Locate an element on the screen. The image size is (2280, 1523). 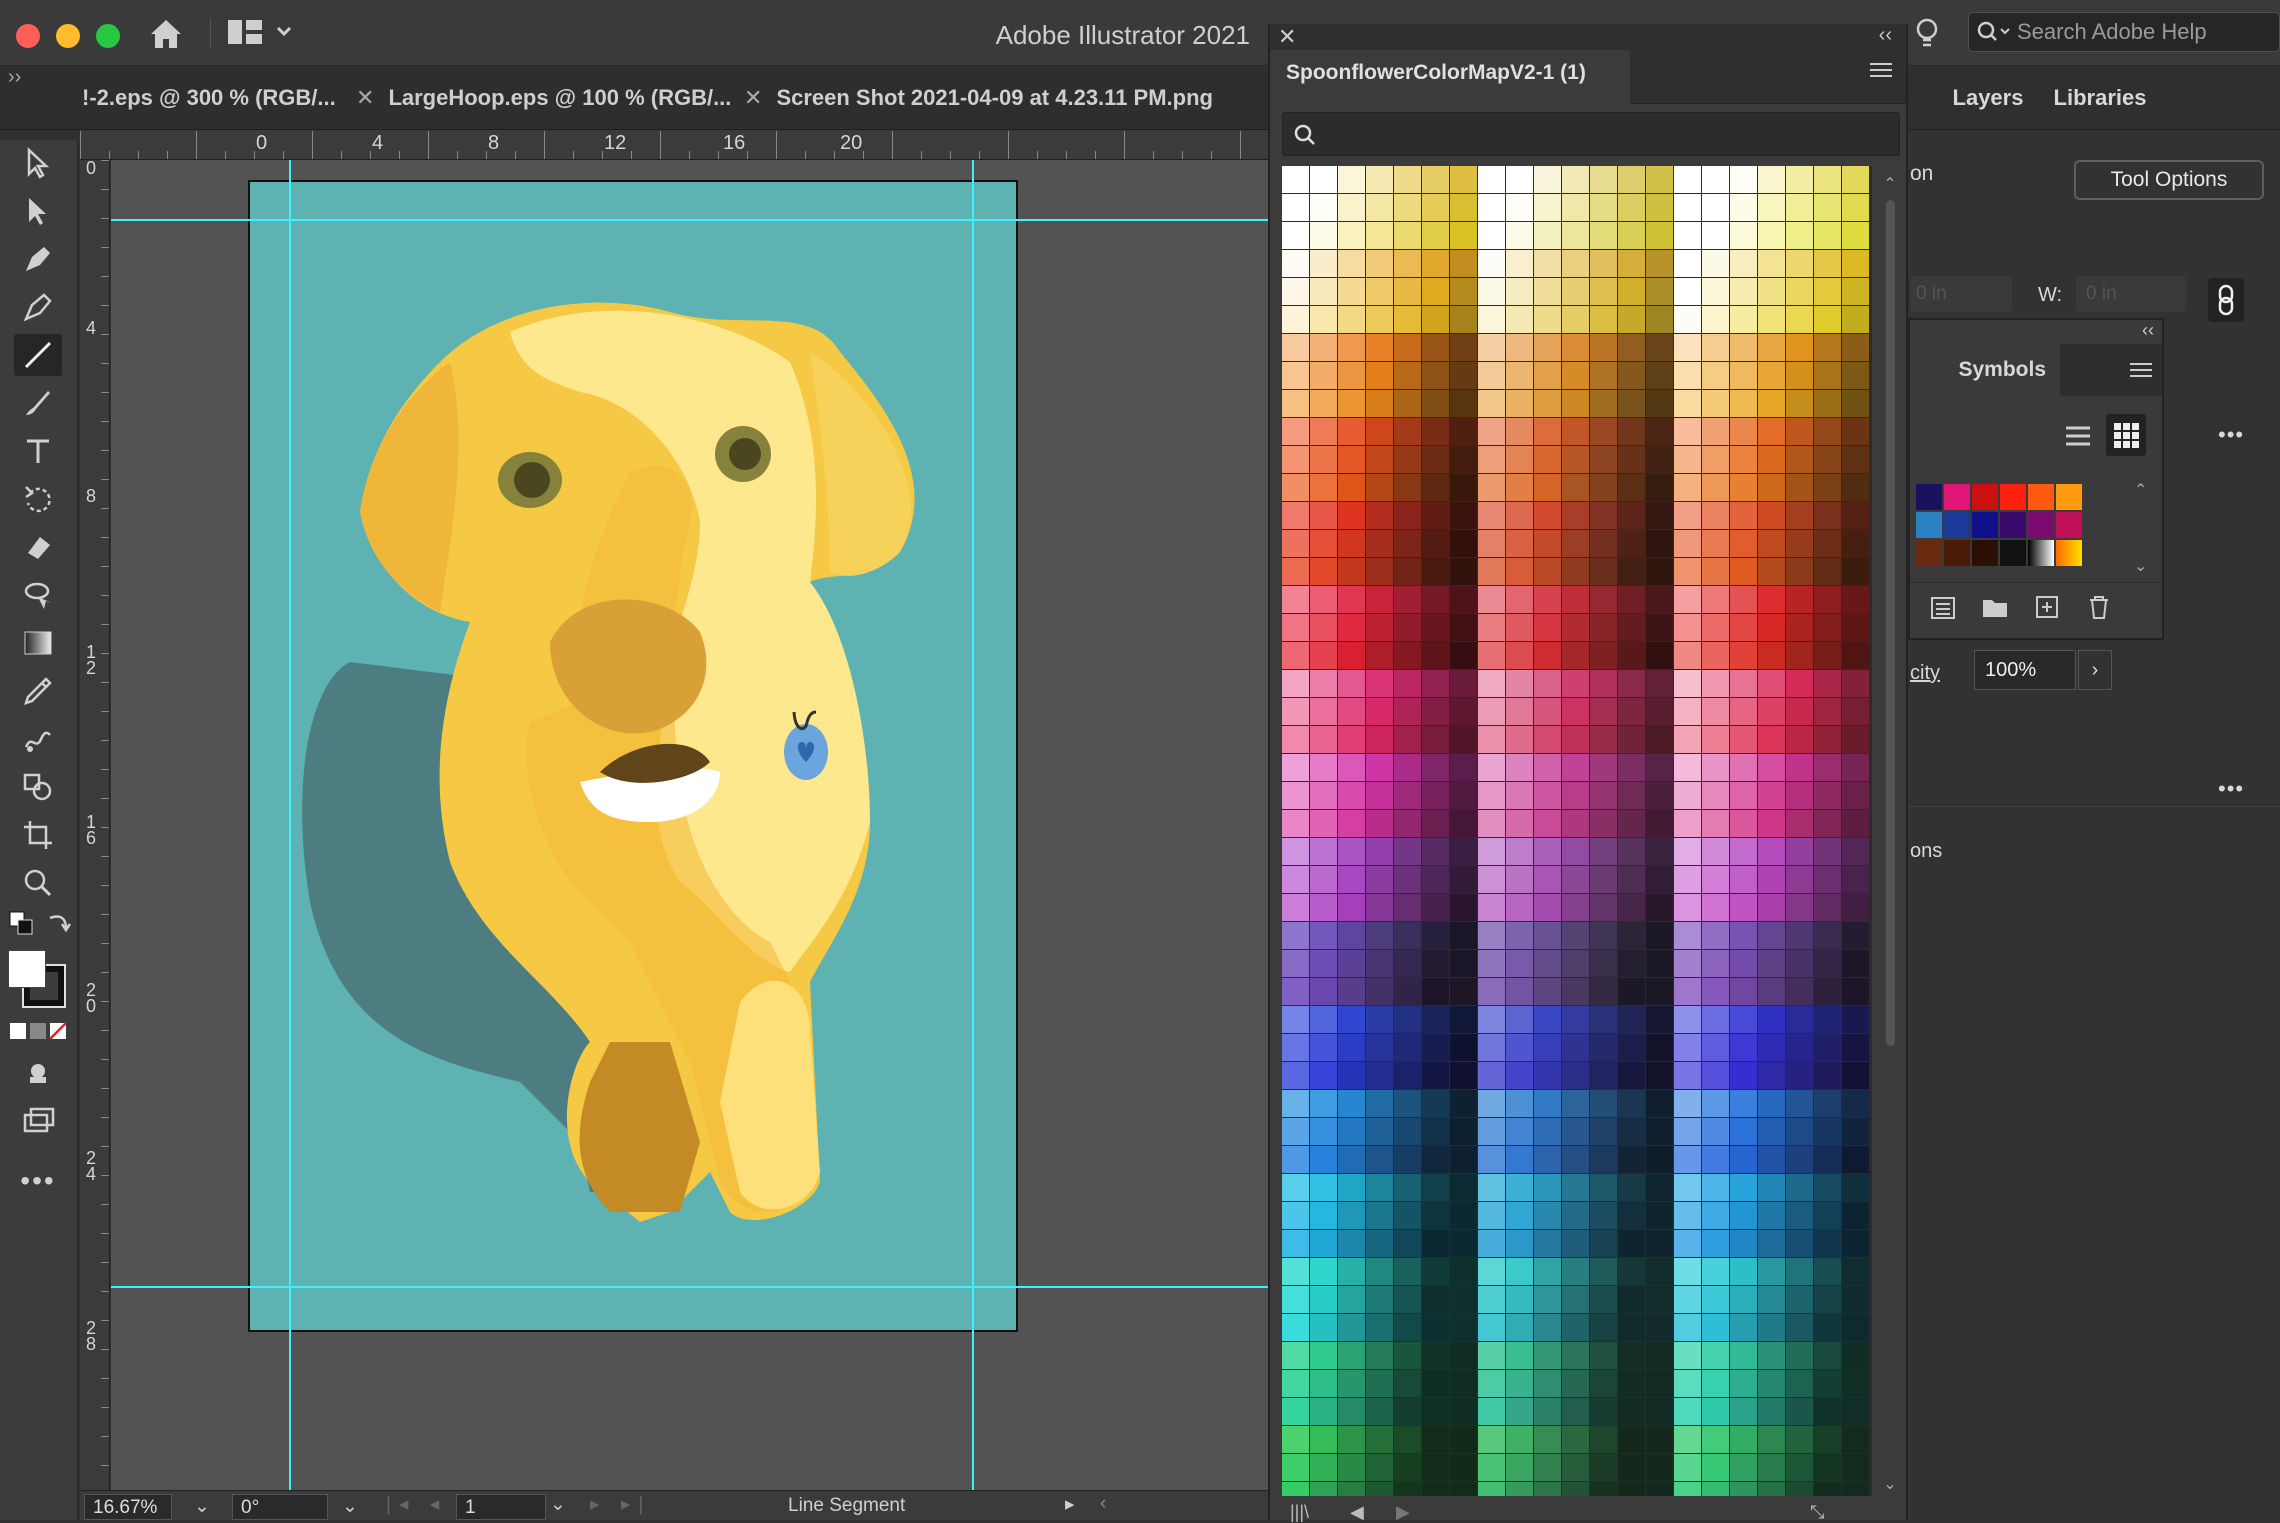
symbol-swatch is located at coordinates (2041, 553).